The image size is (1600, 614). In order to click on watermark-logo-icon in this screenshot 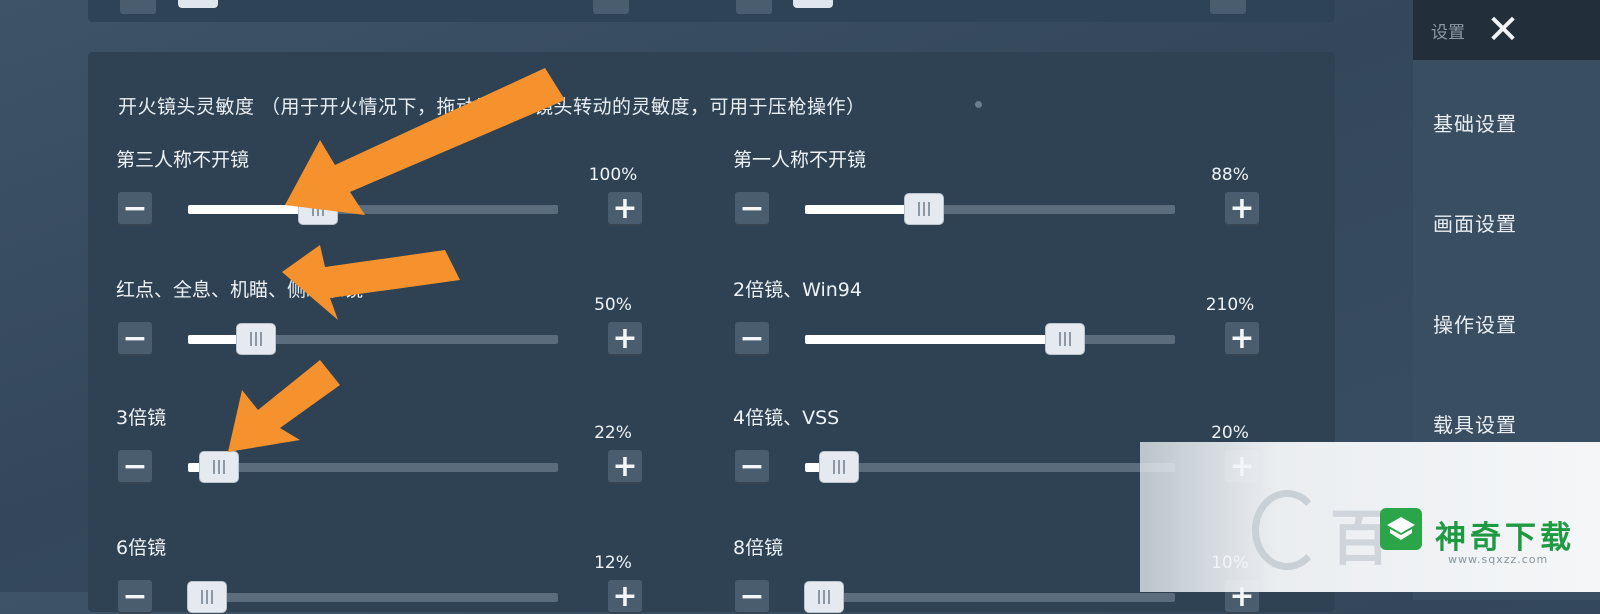, I will do `click(1401, 529)`.